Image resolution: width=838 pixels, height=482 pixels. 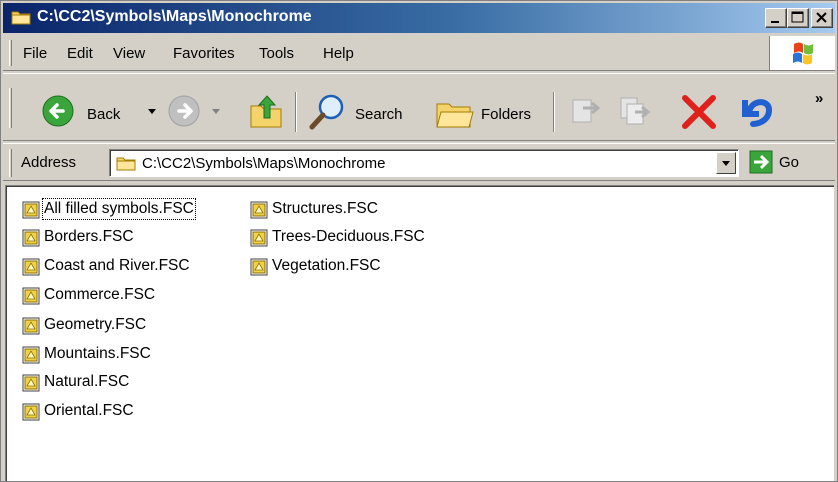 What do you see at coordinates (10, 163) in the screenshot?
I see `addressbar-grip` at bounding box center [10, 163].